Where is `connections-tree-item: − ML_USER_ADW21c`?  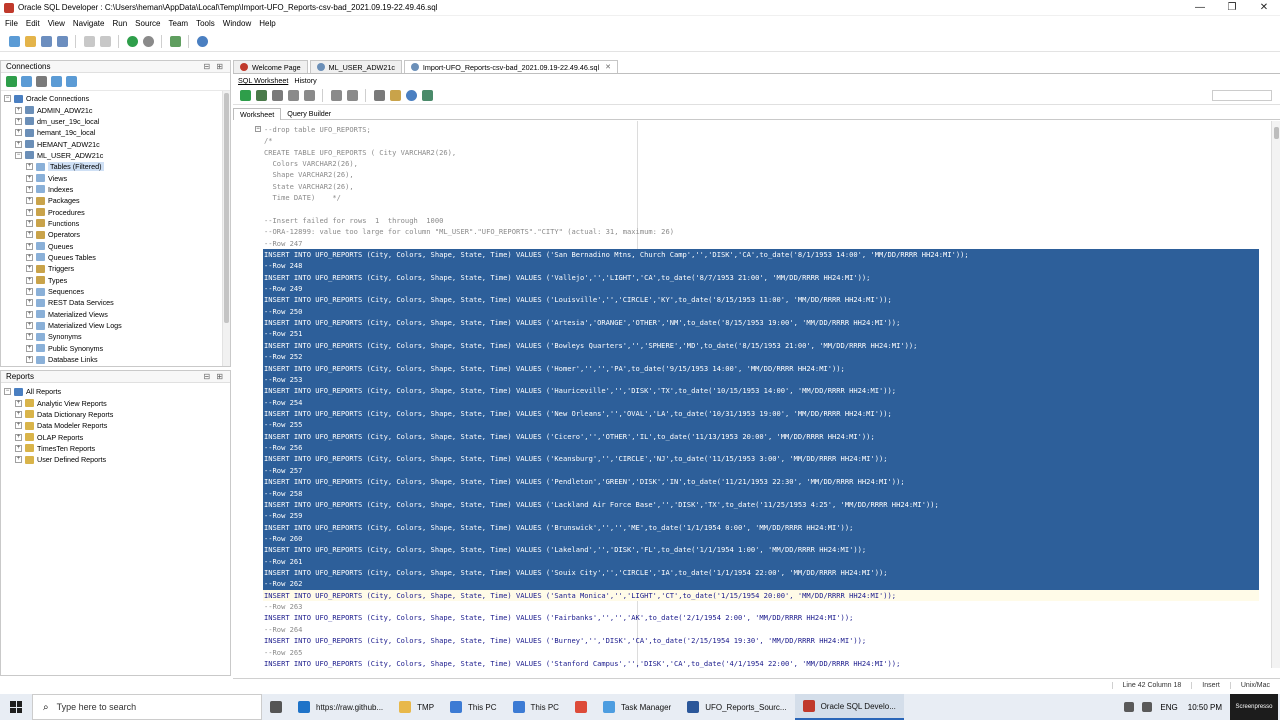
connections-tree-item: − ML_USER_ADW21c is located at coordinates (117, 155).